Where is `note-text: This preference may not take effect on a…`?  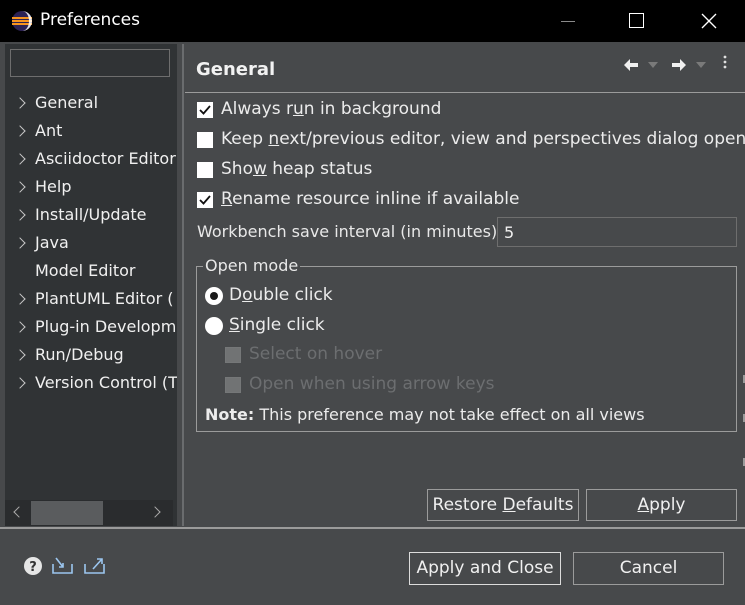 note-text: This preference may not take effect on a… is located at coordinates (449, 414).